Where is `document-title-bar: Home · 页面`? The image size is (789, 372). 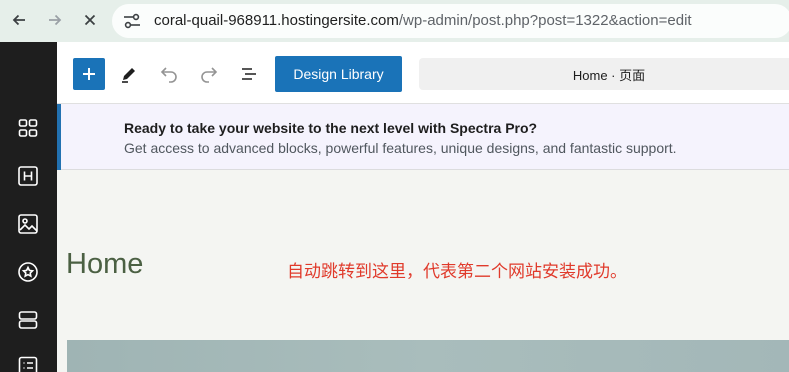
document-title-bar: Home · 页面 is located at coordinates (604, 74).